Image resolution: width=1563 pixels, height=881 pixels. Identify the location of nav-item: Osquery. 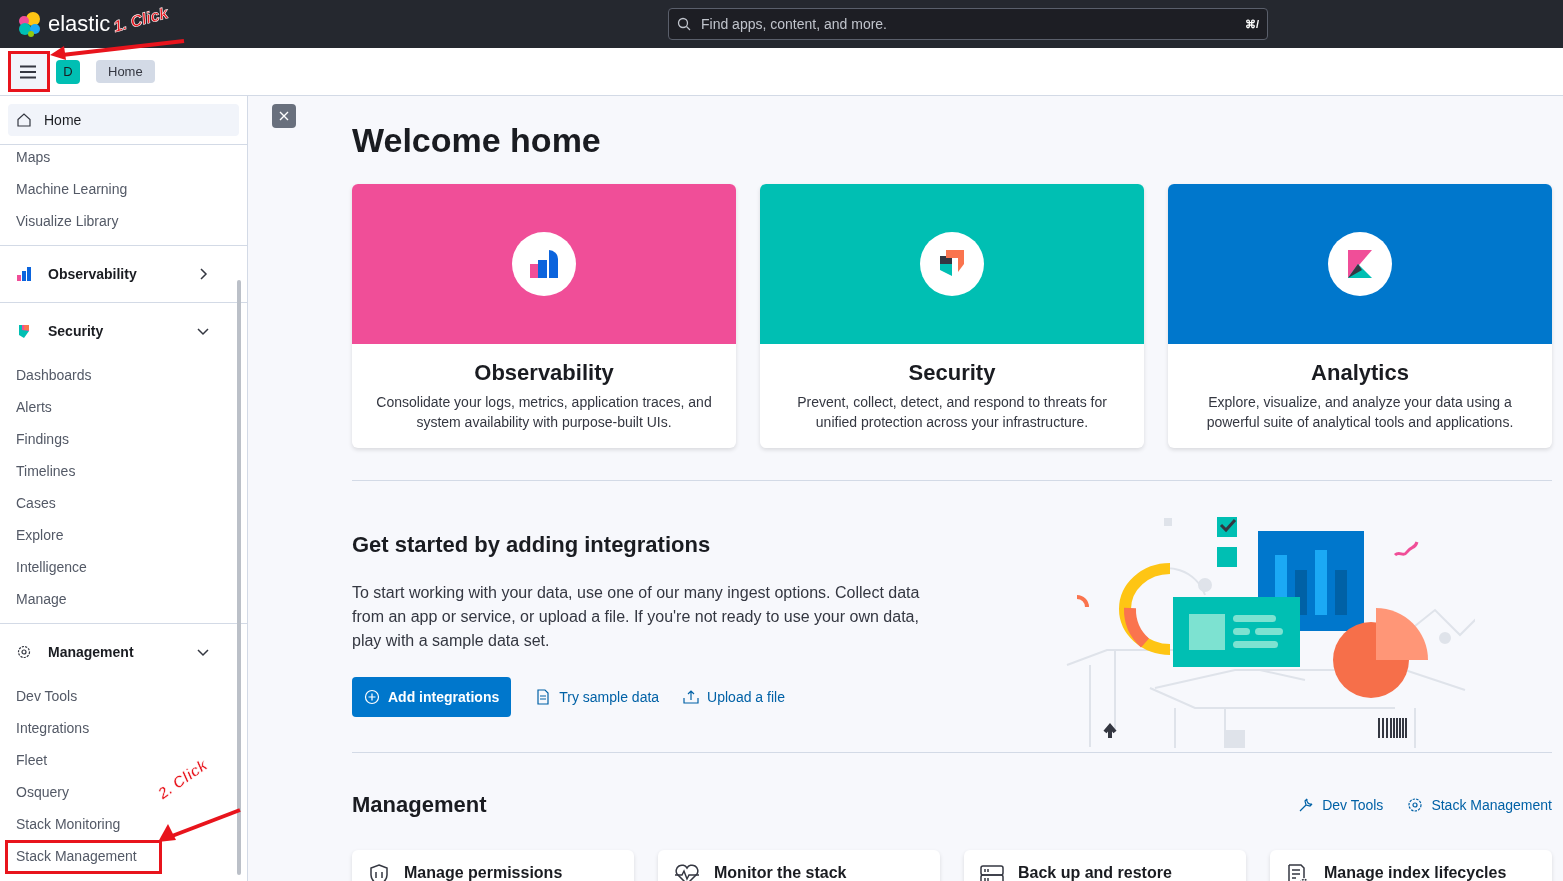
(42, 792).